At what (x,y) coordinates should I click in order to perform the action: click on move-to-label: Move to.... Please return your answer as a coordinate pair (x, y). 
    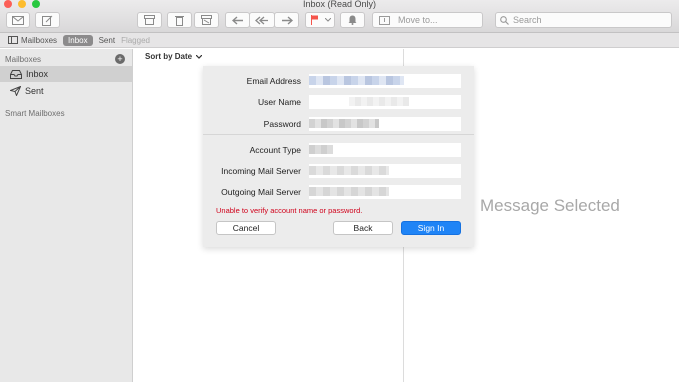
    Looking at the image, I should click on (418, 20).